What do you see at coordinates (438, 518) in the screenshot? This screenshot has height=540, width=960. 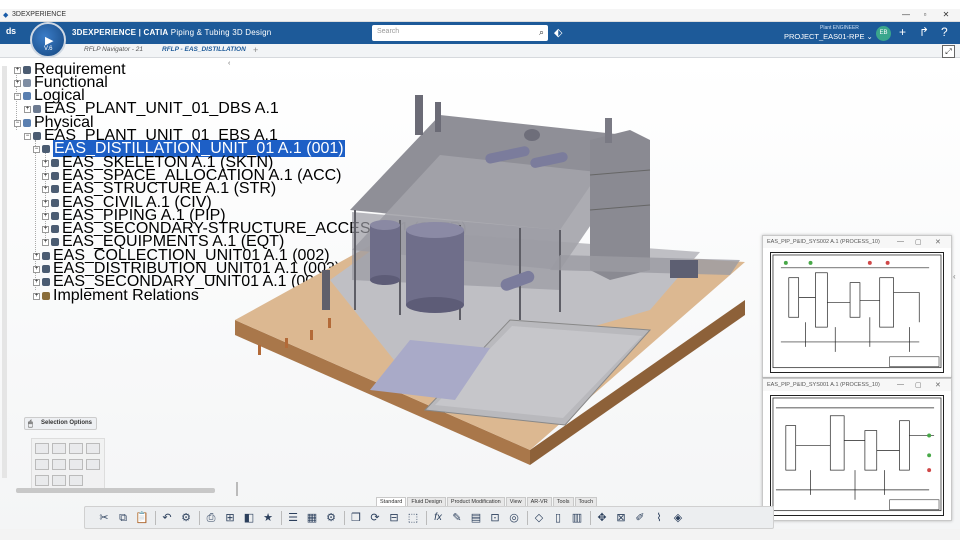 I see `formula-icon: fx` at bounding box center [438, 518].